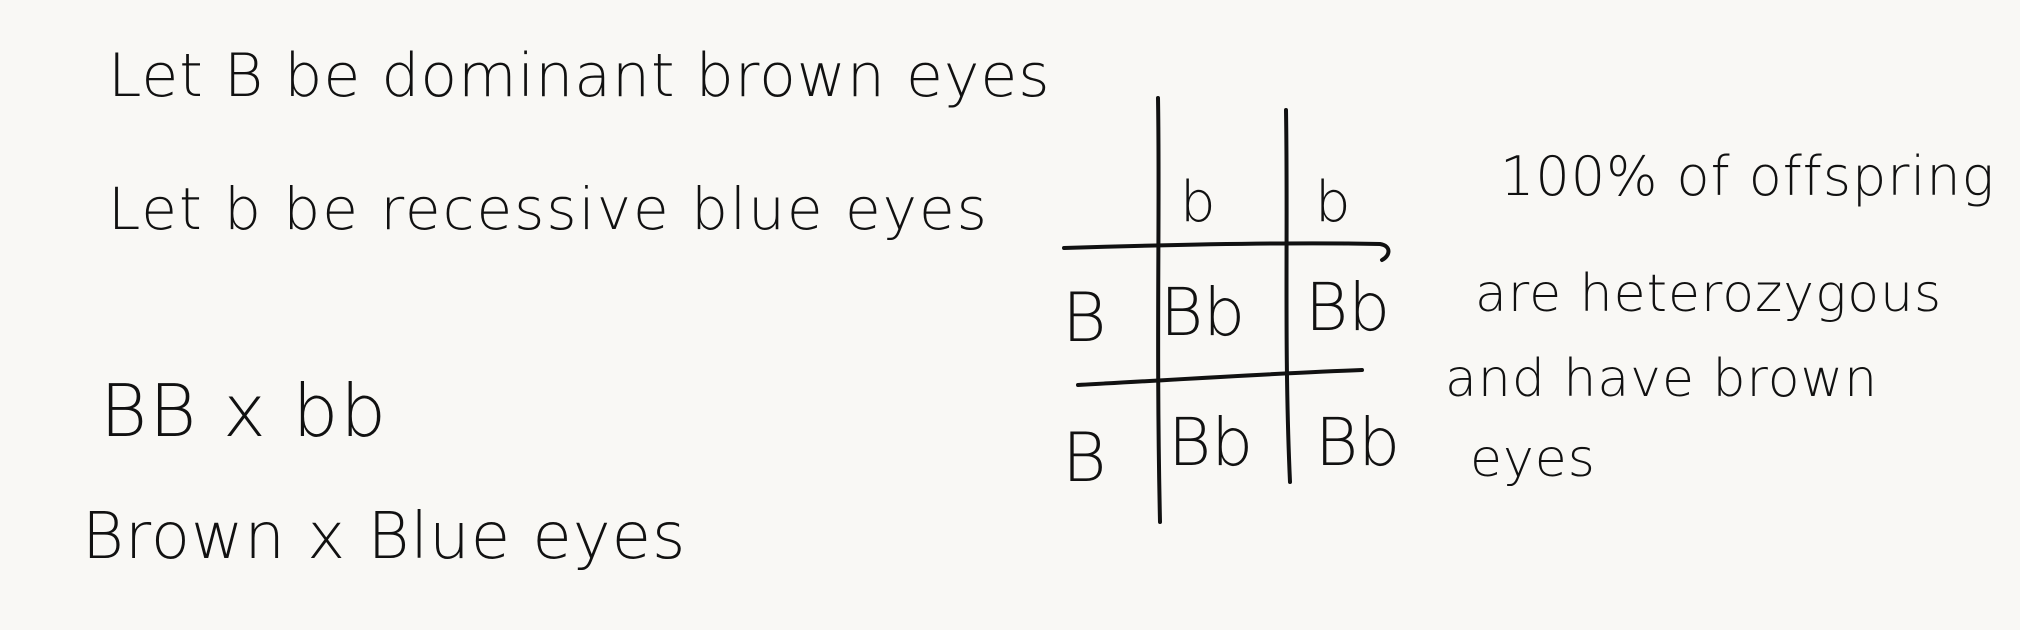 The width and height of the screenshot is (2020, 630). What do you see at coordinates (548, 209) in the screenshot?
I see `recessive-allele-definition: Let b be recessive blue eyes` at bounding box center [548, 209].